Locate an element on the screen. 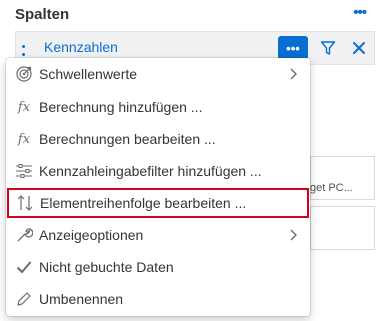  close-icon is located at coordinates (359, 48).